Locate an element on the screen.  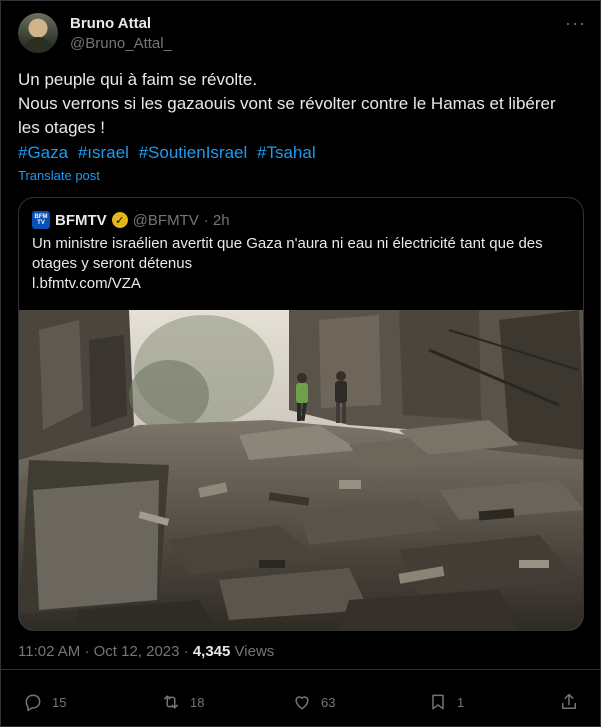
action-bar: 15 18 63 1 is located at coordinates (301, 698).